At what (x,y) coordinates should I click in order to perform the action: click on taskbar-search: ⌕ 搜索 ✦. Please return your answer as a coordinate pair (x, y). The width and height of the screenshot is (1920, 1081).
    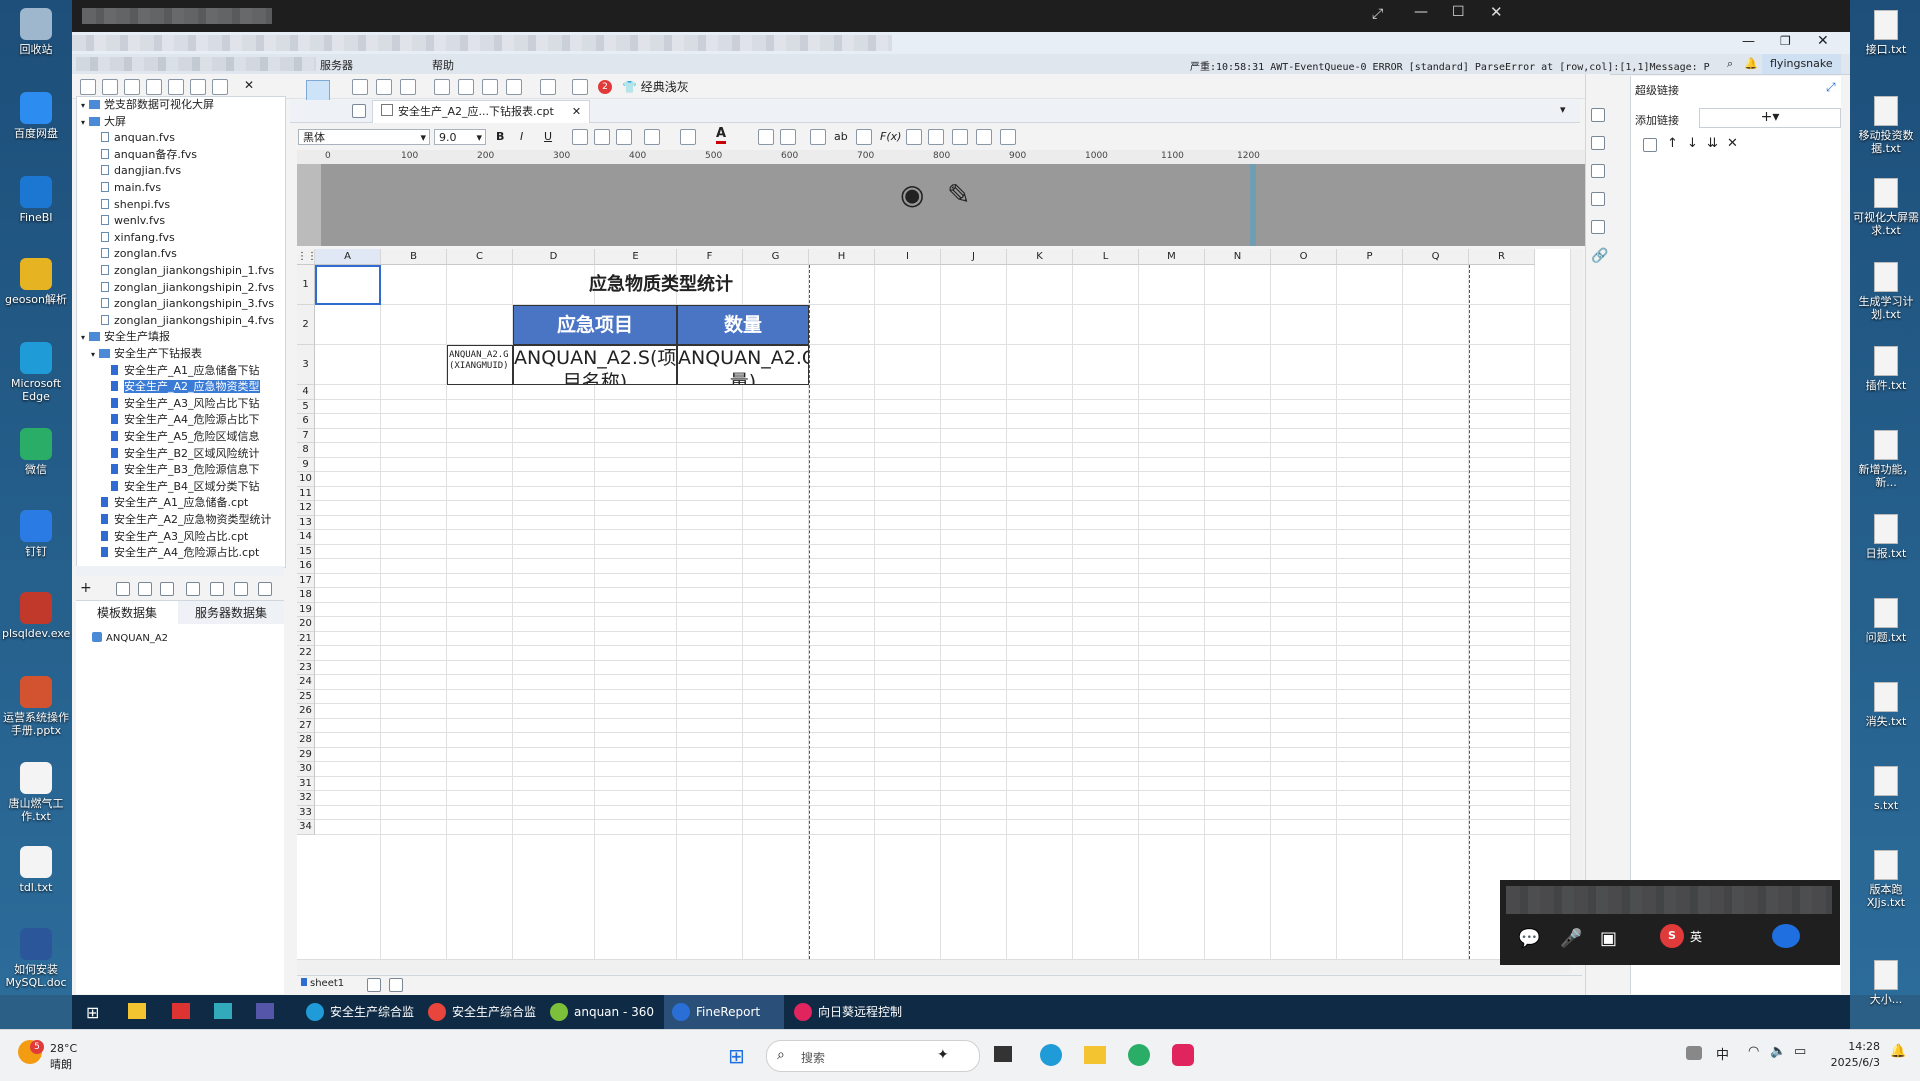
    Looking at the image, I should click on (873, 1056).